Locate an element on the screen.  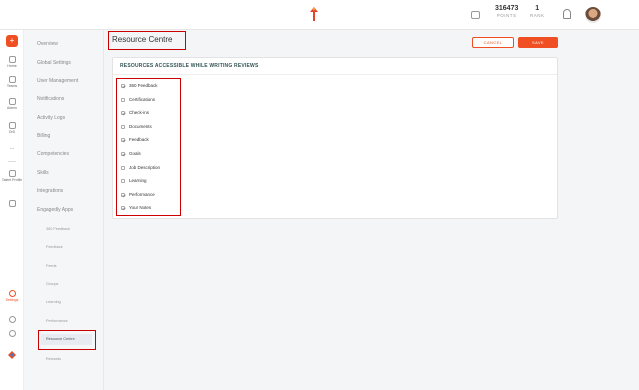
resource-item-learning: Learning is located at coordinates (134, 180).